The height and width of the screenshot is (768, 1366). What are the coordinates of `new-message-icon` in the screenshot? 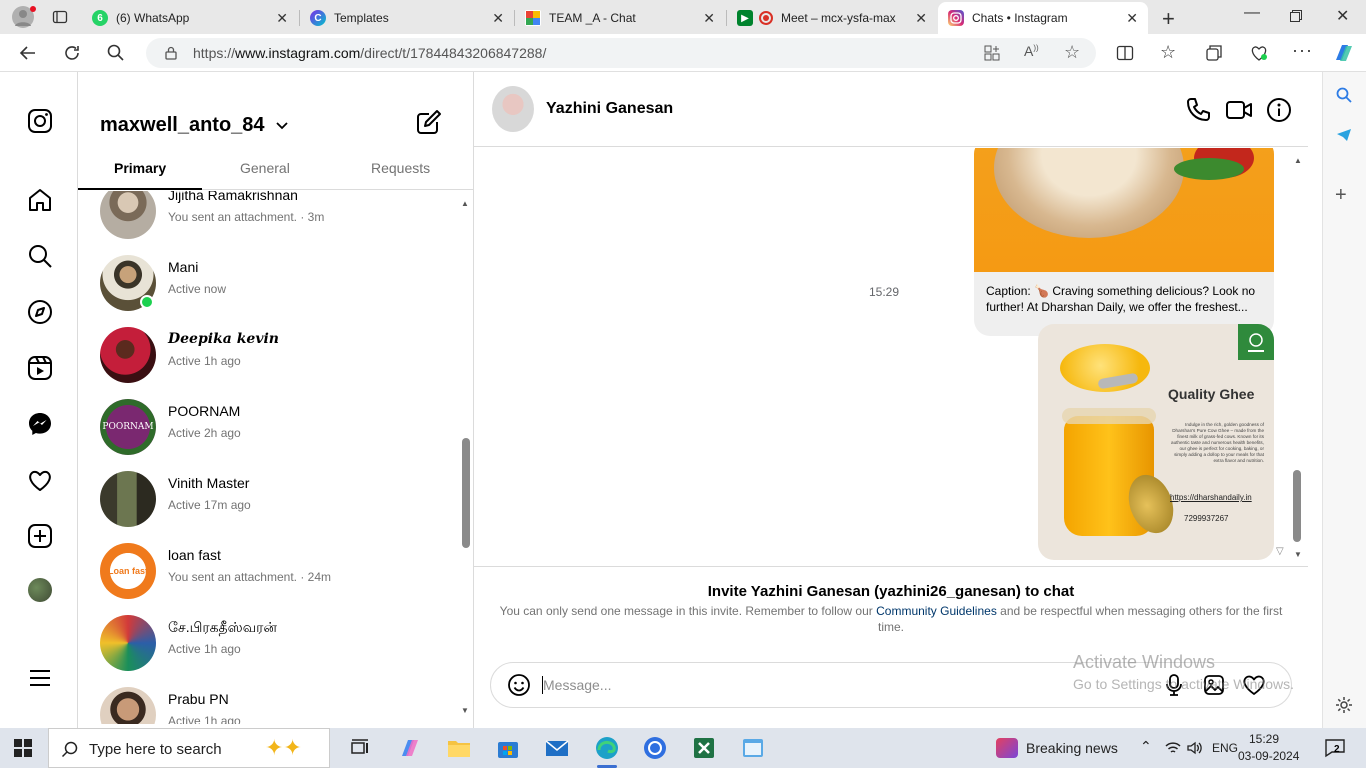 It's located at (429, 122).